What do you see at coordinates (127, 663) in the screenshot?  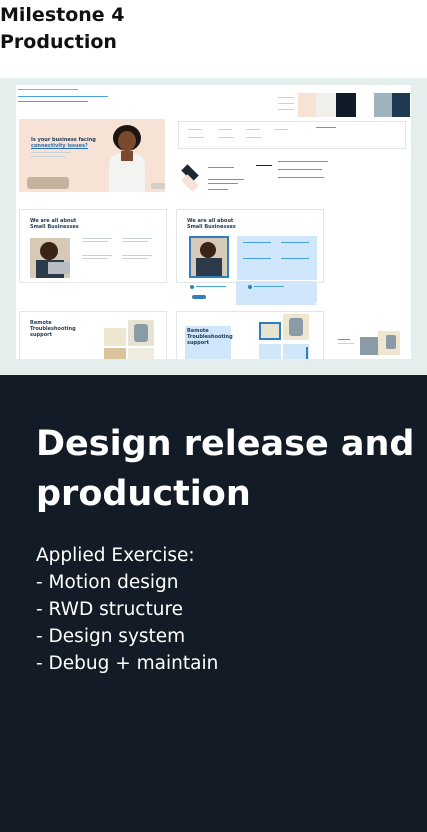 I see `exercise-item-debug-maintain: - Debug + maintain` at bounding box center [127, 663].